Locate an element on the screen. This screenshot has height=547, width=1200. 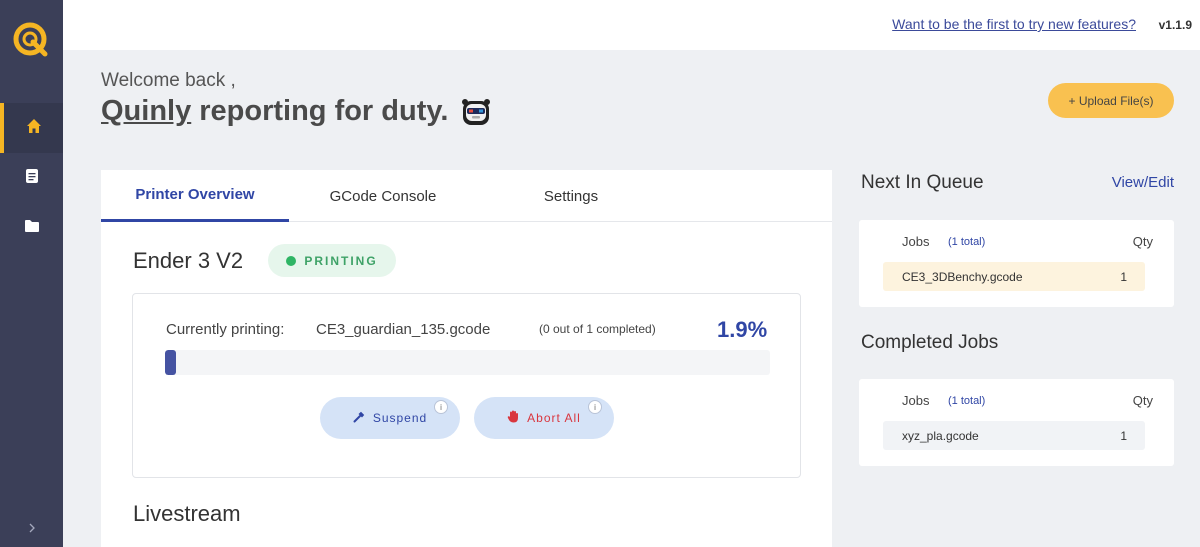
suspend-info-icon: i is located at coordinates (441, 407).